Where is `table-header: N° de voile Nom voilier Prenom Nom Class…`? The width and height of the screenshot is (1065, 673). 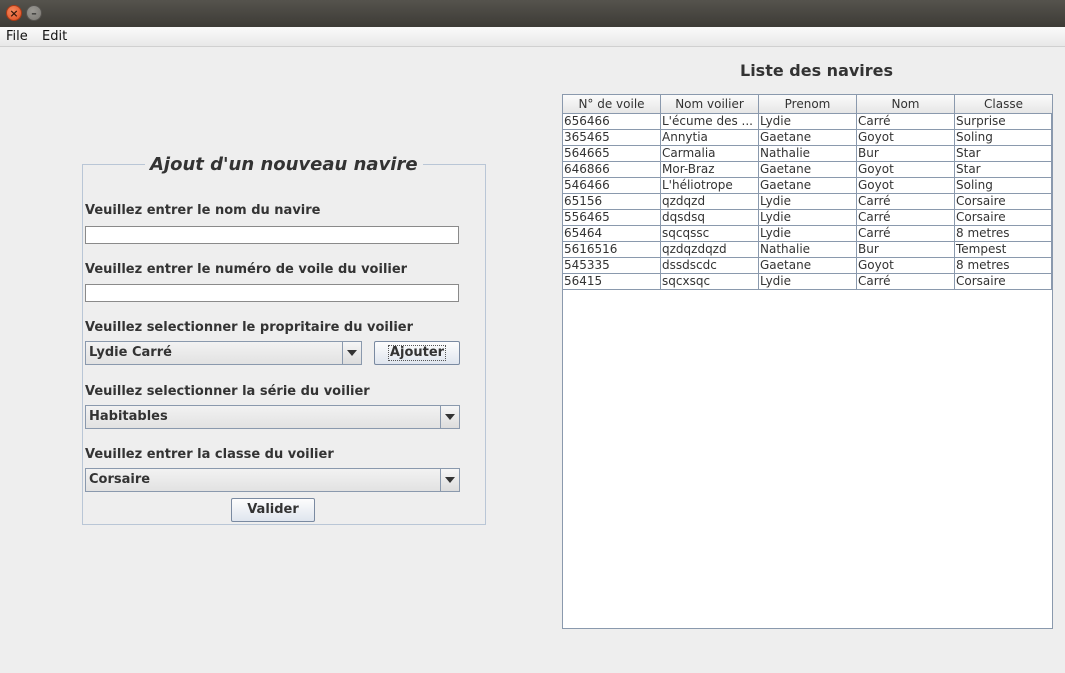 table-header: N° de voile Nom voilier Prenom Nom Class… is located at coordinates (807, 104).